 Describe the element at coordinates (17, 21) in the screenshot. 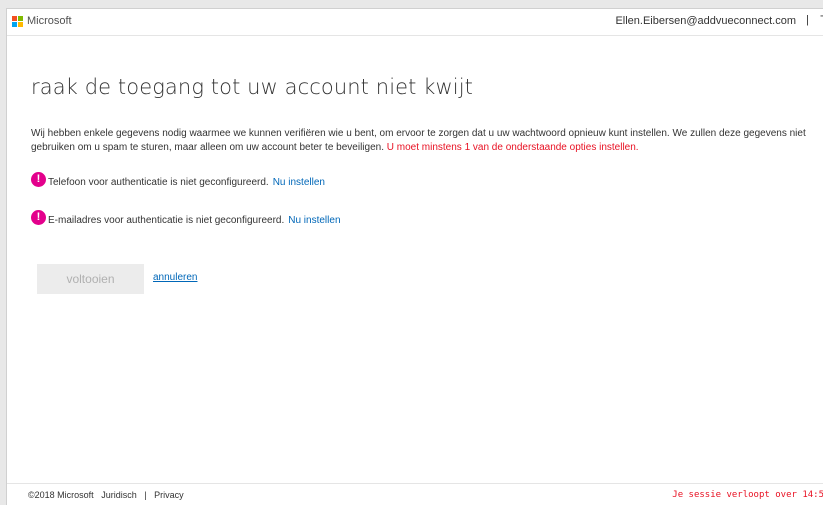

I see `microsoft-logo-icon` at that location.